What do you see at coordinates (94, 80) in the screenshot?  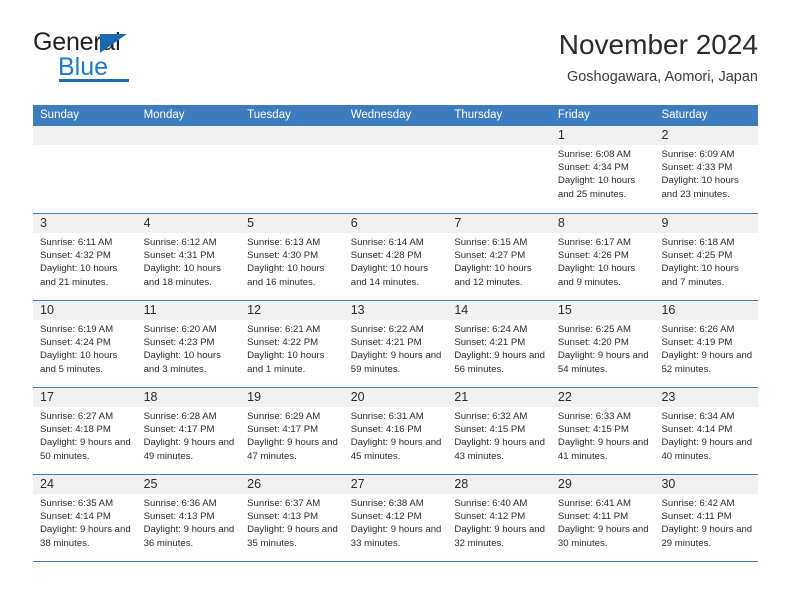 I see `logo-underline` at bounding box center [94, 80].